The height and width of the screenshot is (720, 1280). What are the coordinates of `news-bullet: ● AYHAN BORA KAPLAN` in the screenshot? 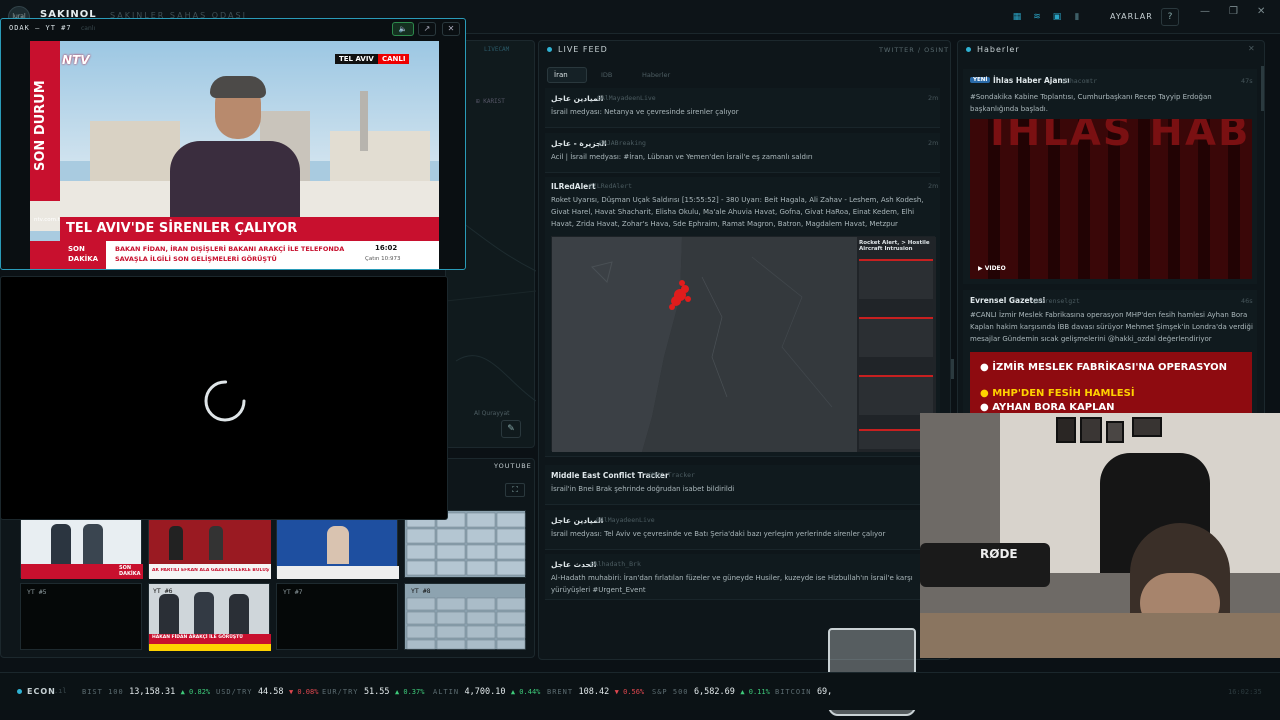 It's located at (1047, 407).